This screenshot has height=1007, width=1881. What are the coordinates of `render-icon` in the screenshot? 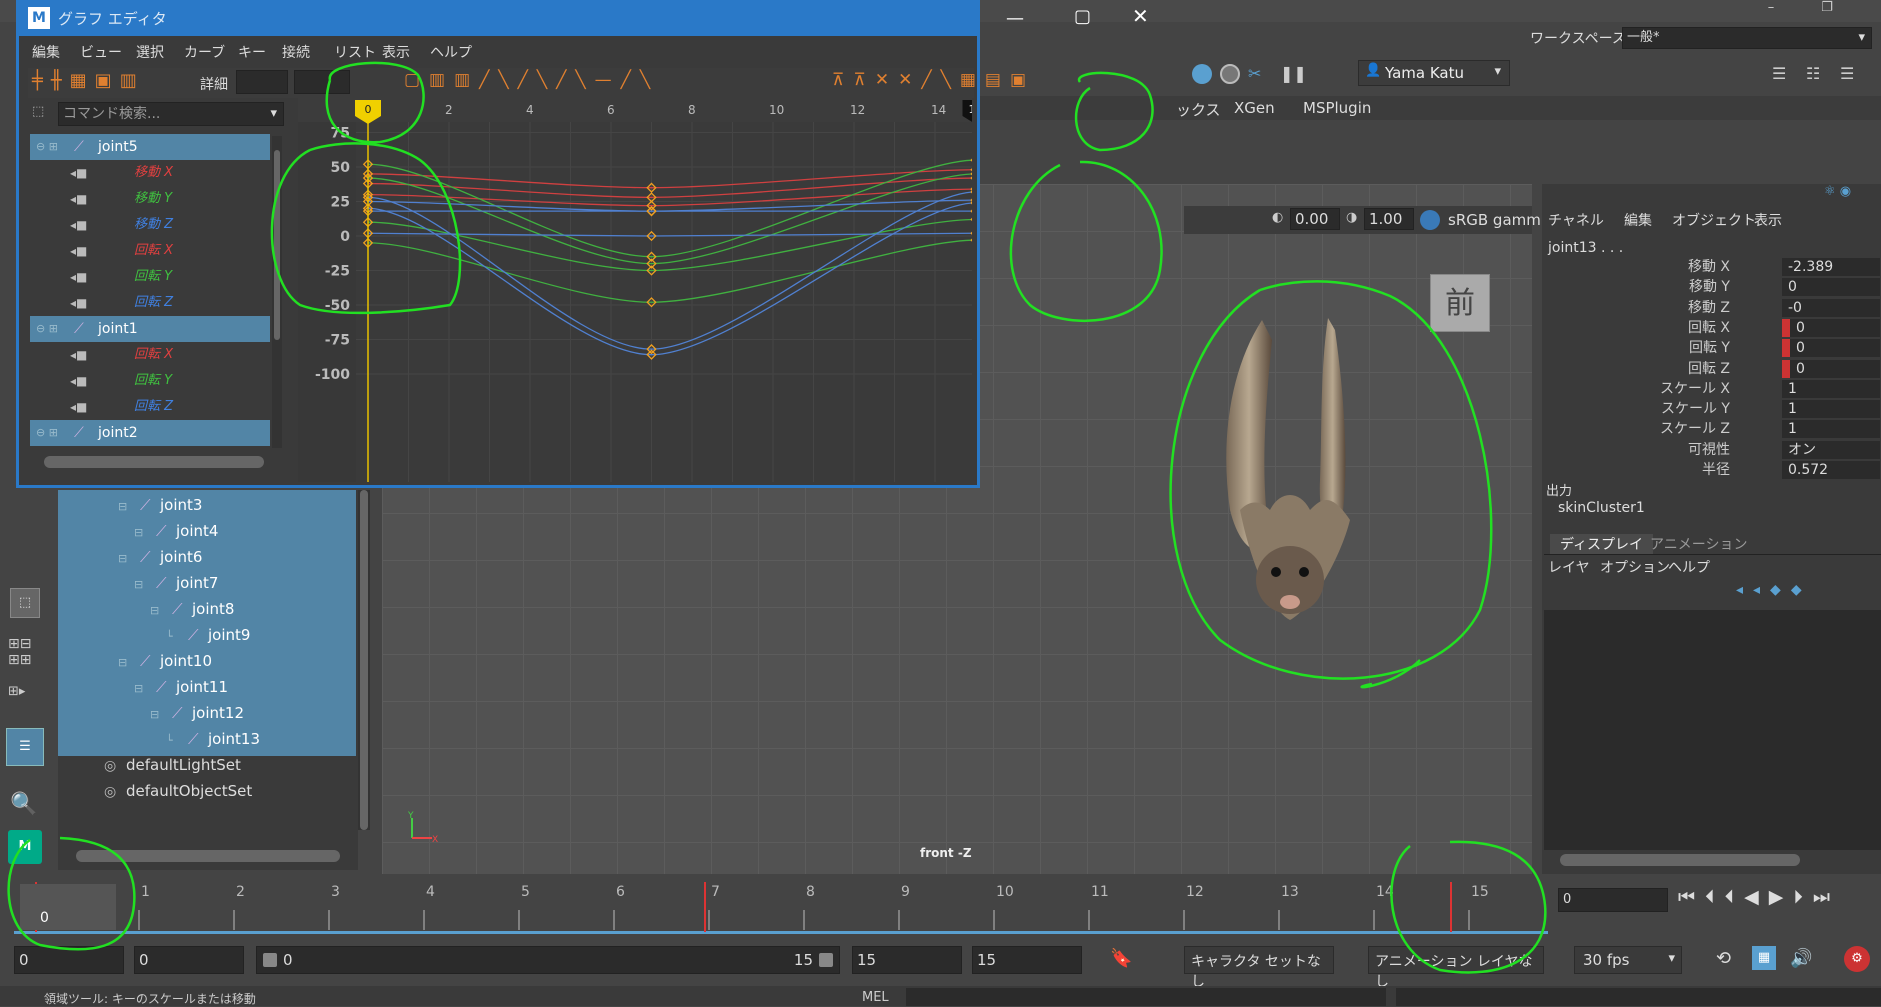 It's located at (1202, 74).